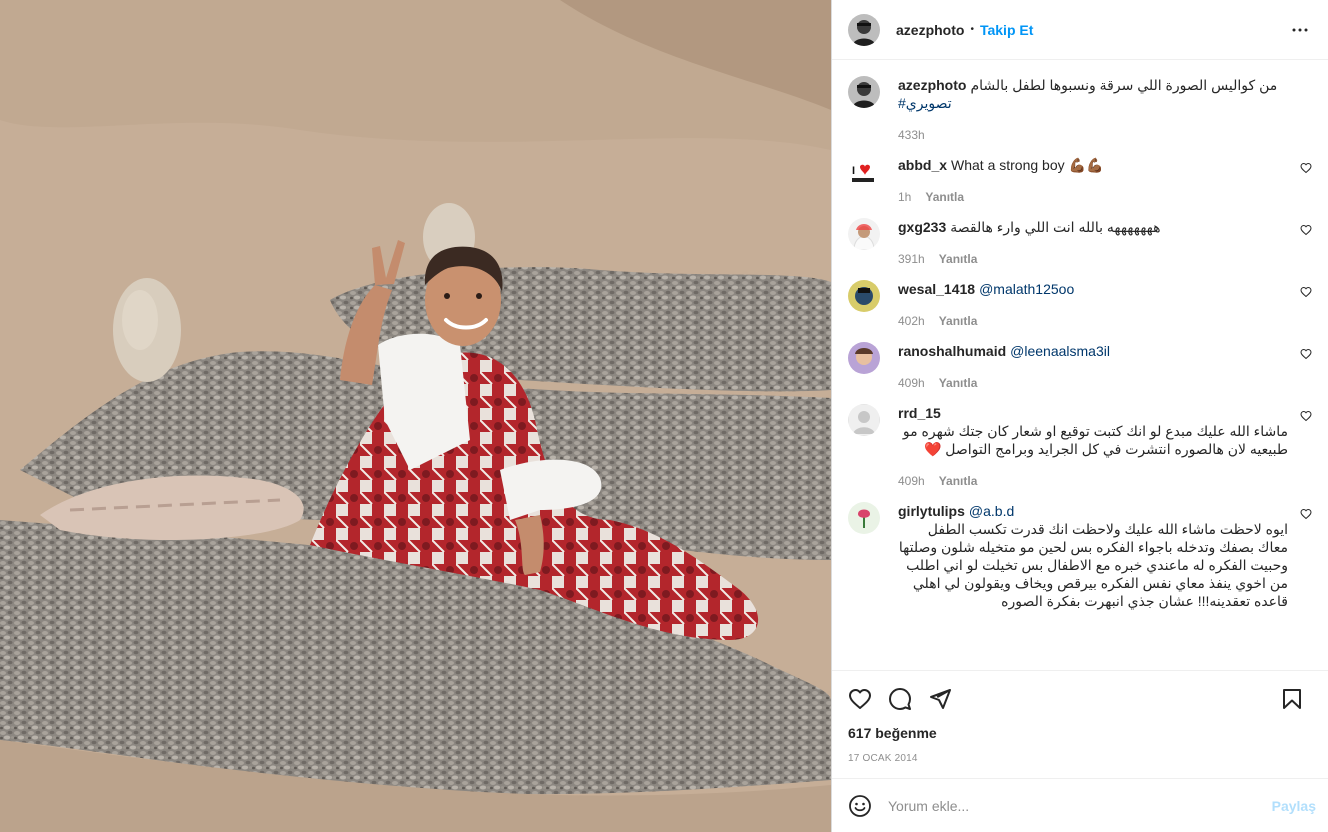  What do you see at coordinates (1026, 289) in the screenshot?
I see `comment-mention: @malath125oo` at bounding box center [1026, 289].